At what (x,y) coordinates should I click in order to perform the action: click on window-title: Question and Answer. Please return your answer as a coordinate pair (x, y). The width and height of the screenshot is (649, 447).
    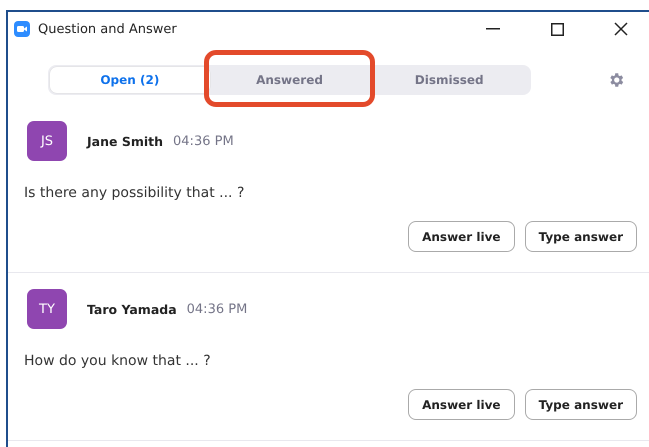
    Looking at the image, I should click on (108, 29).